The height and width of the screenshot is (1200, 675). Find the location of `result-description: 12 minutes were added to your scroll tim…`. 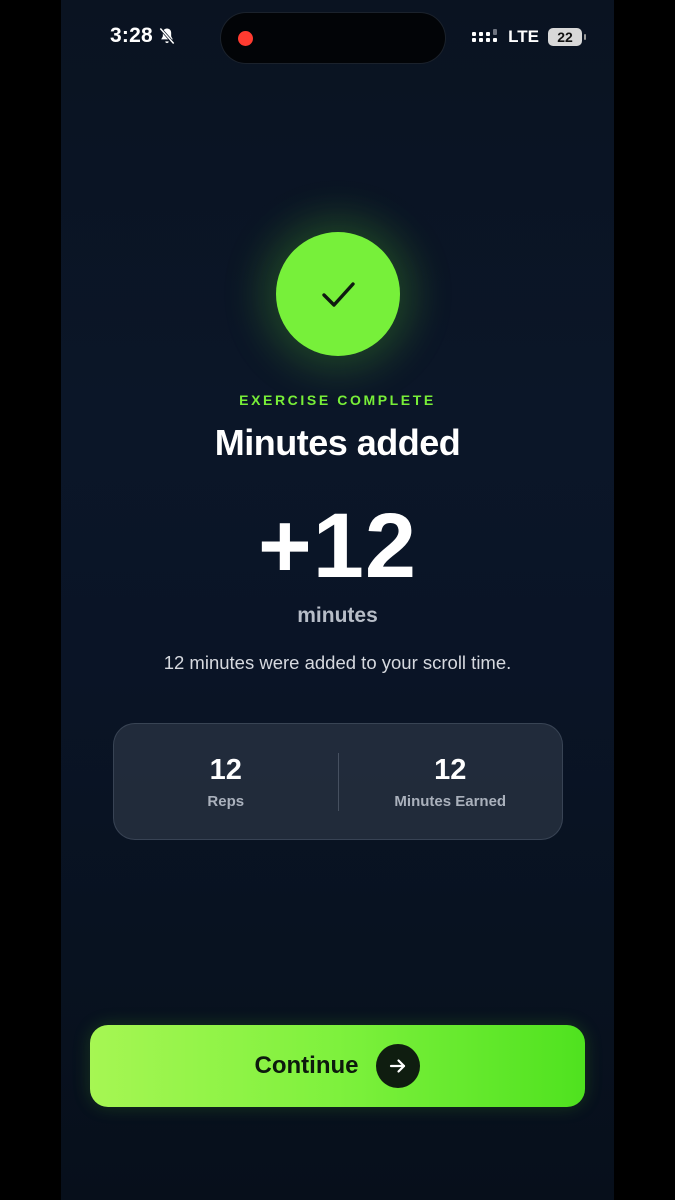

result-description: 12 minutes were added to your scroll tim… is located at coordinates (337, 662).